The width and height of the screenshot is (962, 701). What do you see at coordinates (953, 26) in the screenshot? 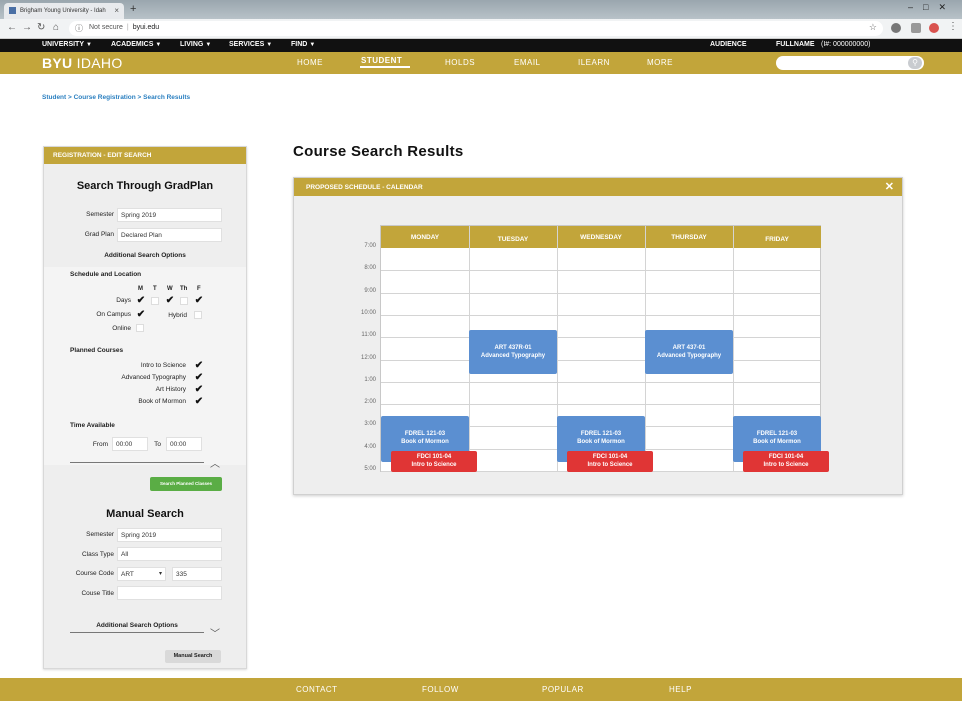
I see `browser-menu-icon: ⋮` at bounding box center [953, 26].